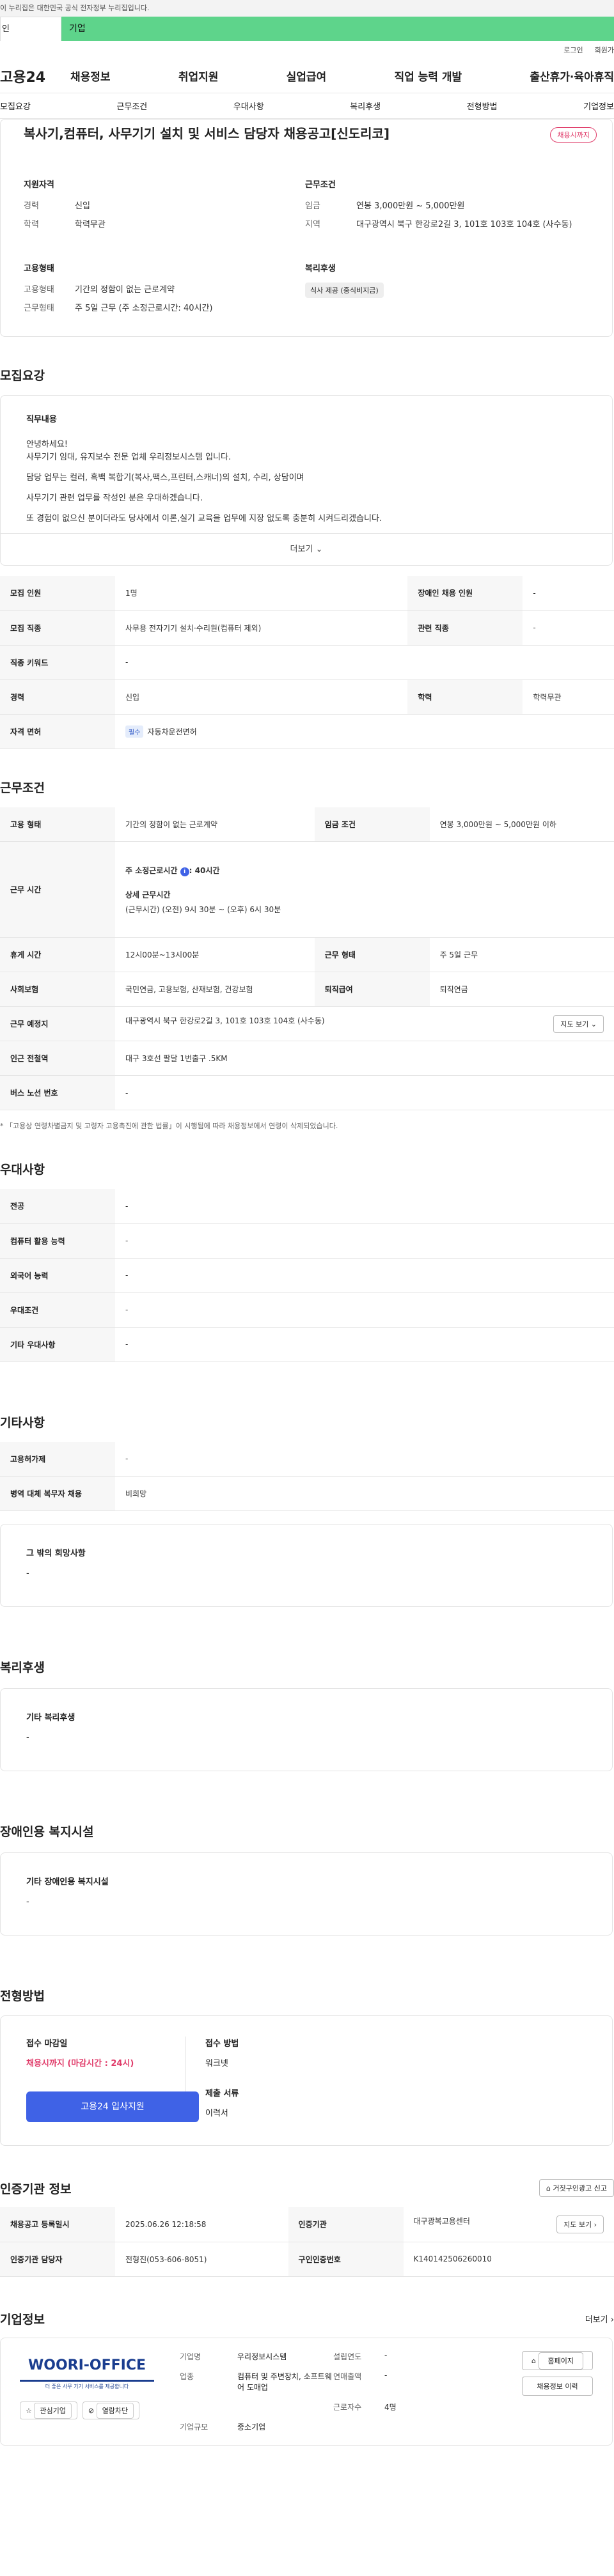  What do you see at coordinates (111, 2410) in the screenshot?
I see `block-company-button: ⊘ 열람차단` at bounding box center [111, 2410].